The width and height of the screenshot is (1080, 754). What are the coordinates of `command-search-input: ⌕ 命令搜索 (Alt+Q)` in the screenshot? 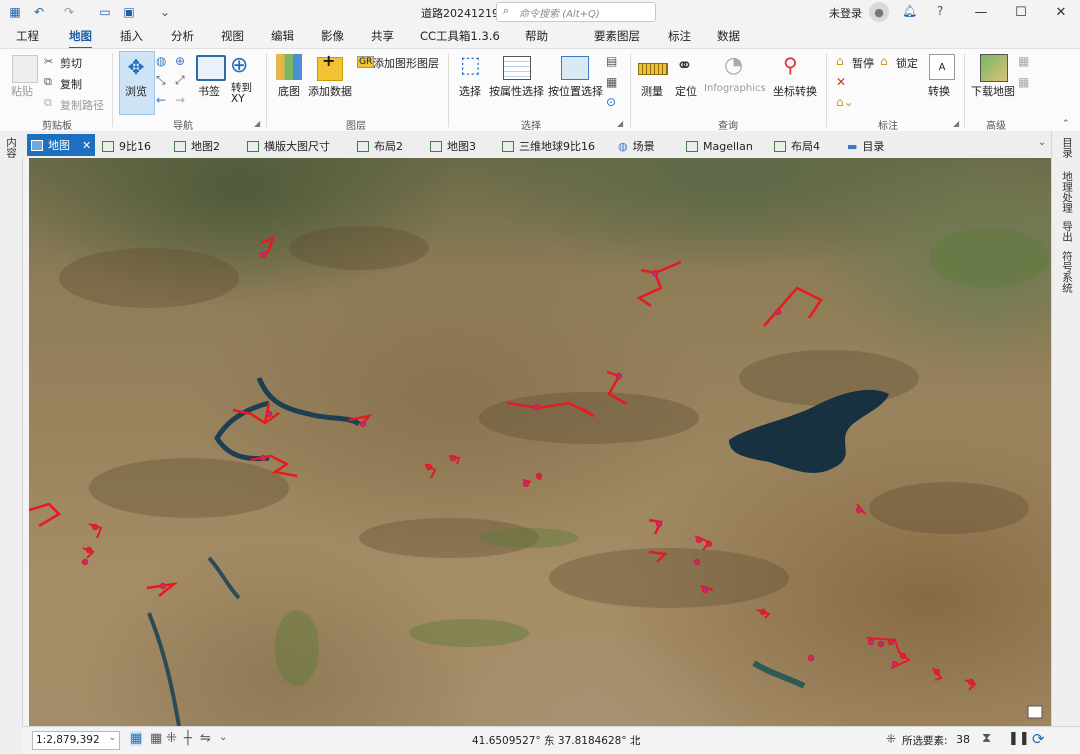 It's located at (576, 12).